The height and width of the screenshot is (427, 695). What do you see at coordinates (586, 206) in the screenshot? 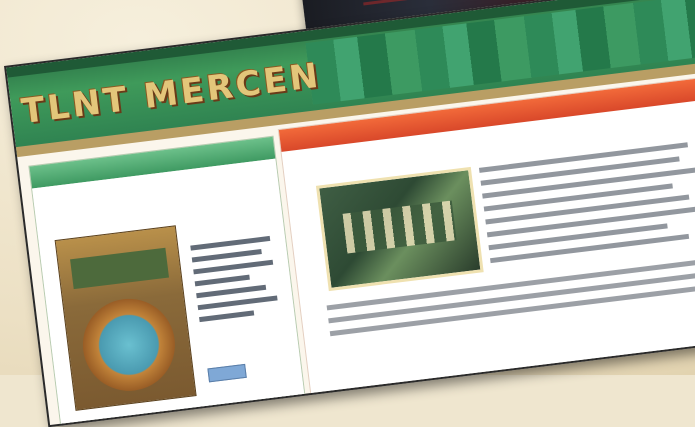
I see `article-body-text` at bounding box center [586, 206].